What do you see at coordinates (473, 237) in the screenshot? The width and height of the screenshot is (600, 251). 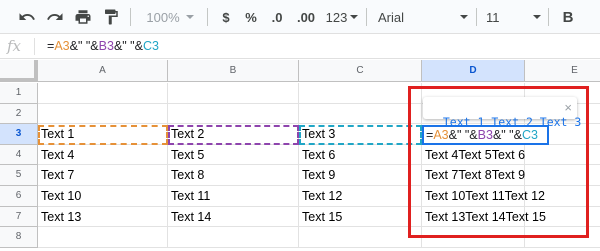 I see `cell-d8` at bounding box center [473, 237].